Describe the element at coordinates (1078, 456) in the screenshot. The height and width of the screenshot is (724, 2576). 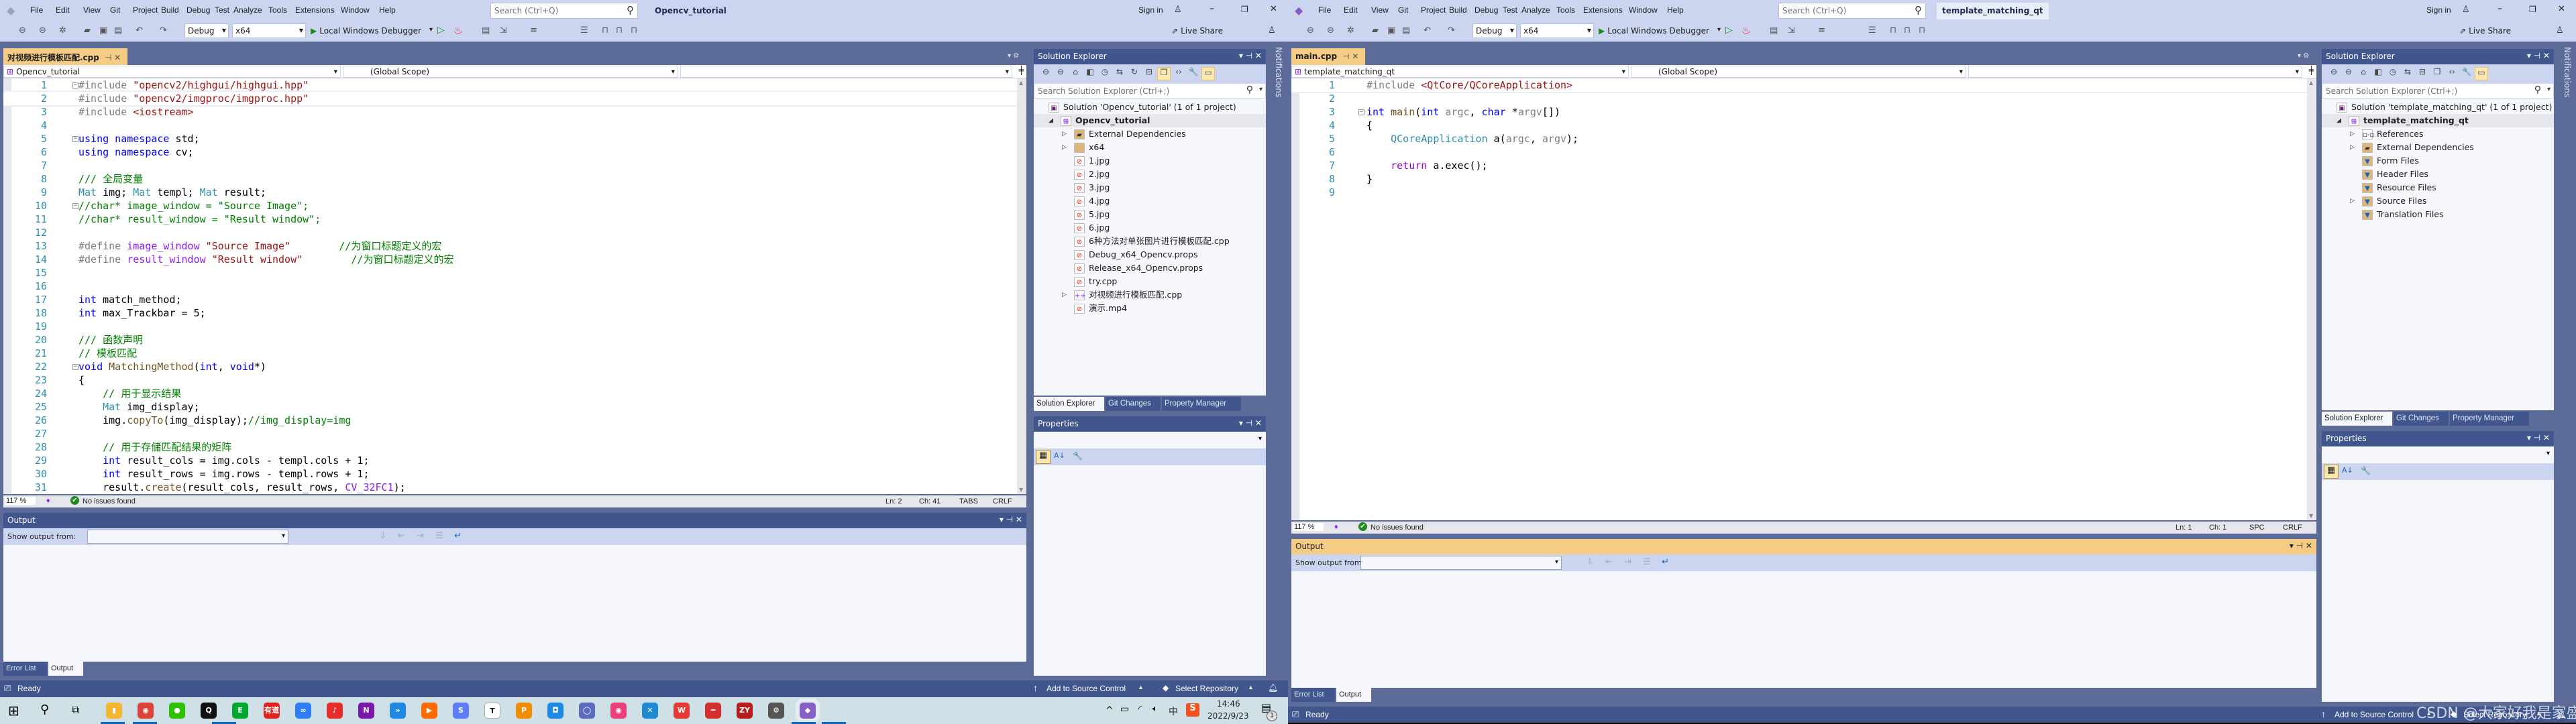
I see `property-pages-icon: 🔧` at that location.